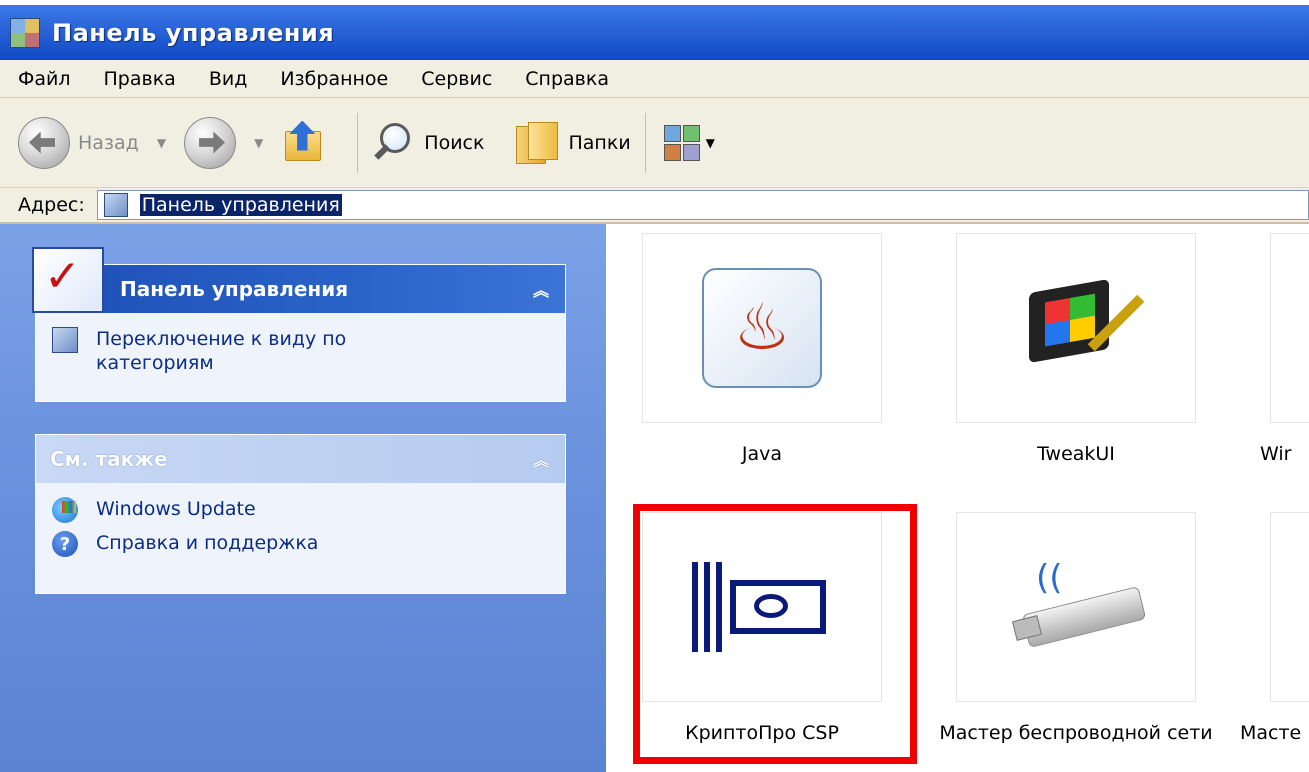  What do you see at coordinates (599, 142) in the screenshot?
I see `folders-label: Папки` at bounding box center [599, 142].